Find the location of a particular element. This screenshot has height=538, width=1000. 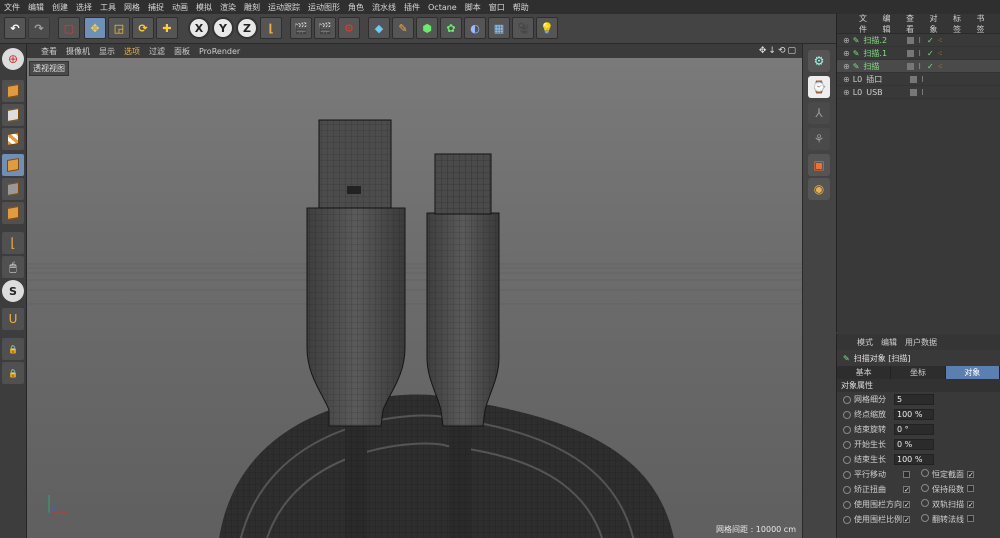

subdivision-button: ⬢ is located at coordinates (427, 28).